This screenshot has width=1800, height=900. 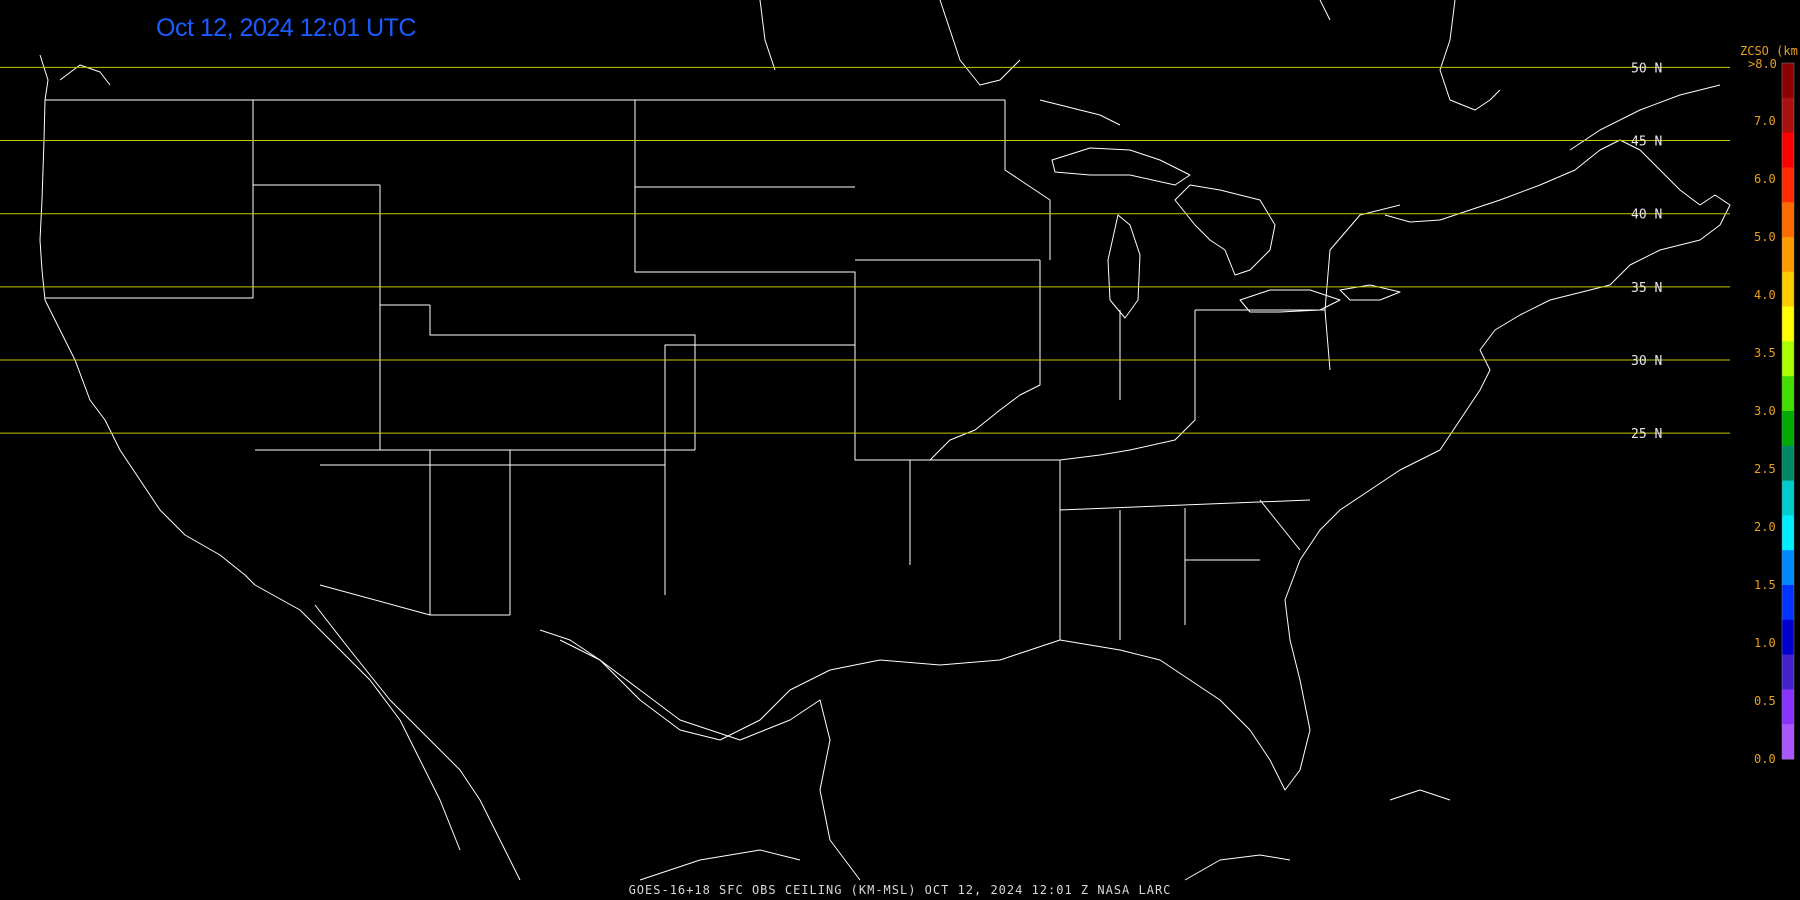 What do you see at coordinates (1765, 527) in the screenshot?
I see `legend-tick-label: 2.0` at bounding box center [1765, 527].